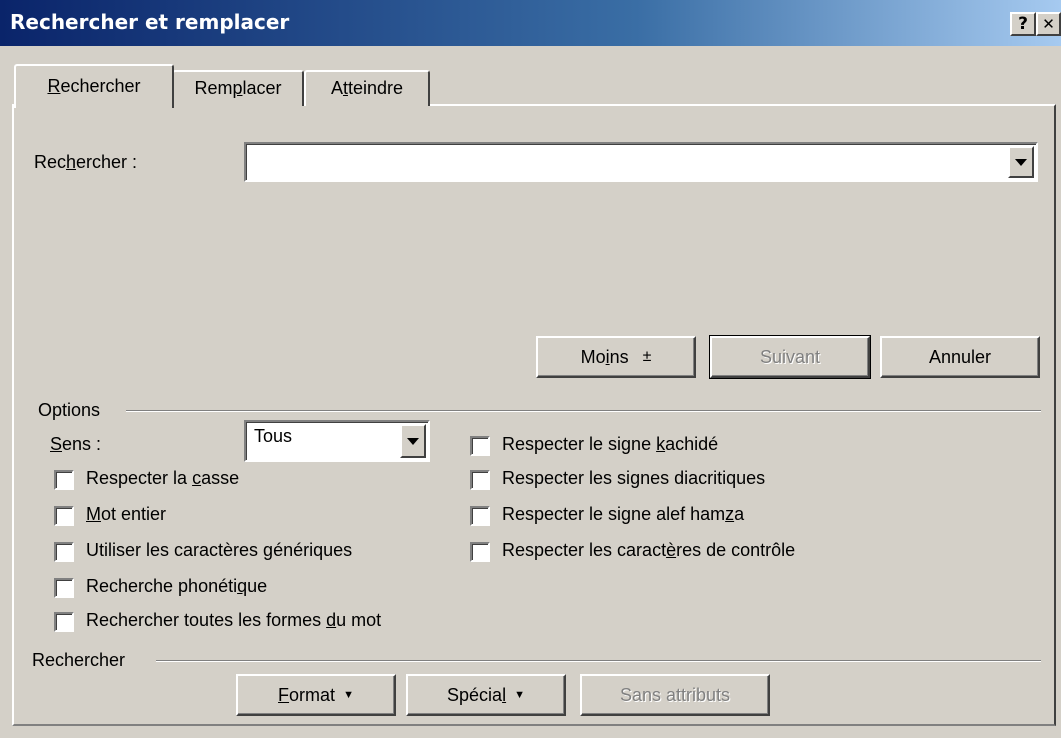 The image size is (1061, 738). Describe the element at coordinates (1023, 24) in the screenshot. I see `help-button: ?` at that location.